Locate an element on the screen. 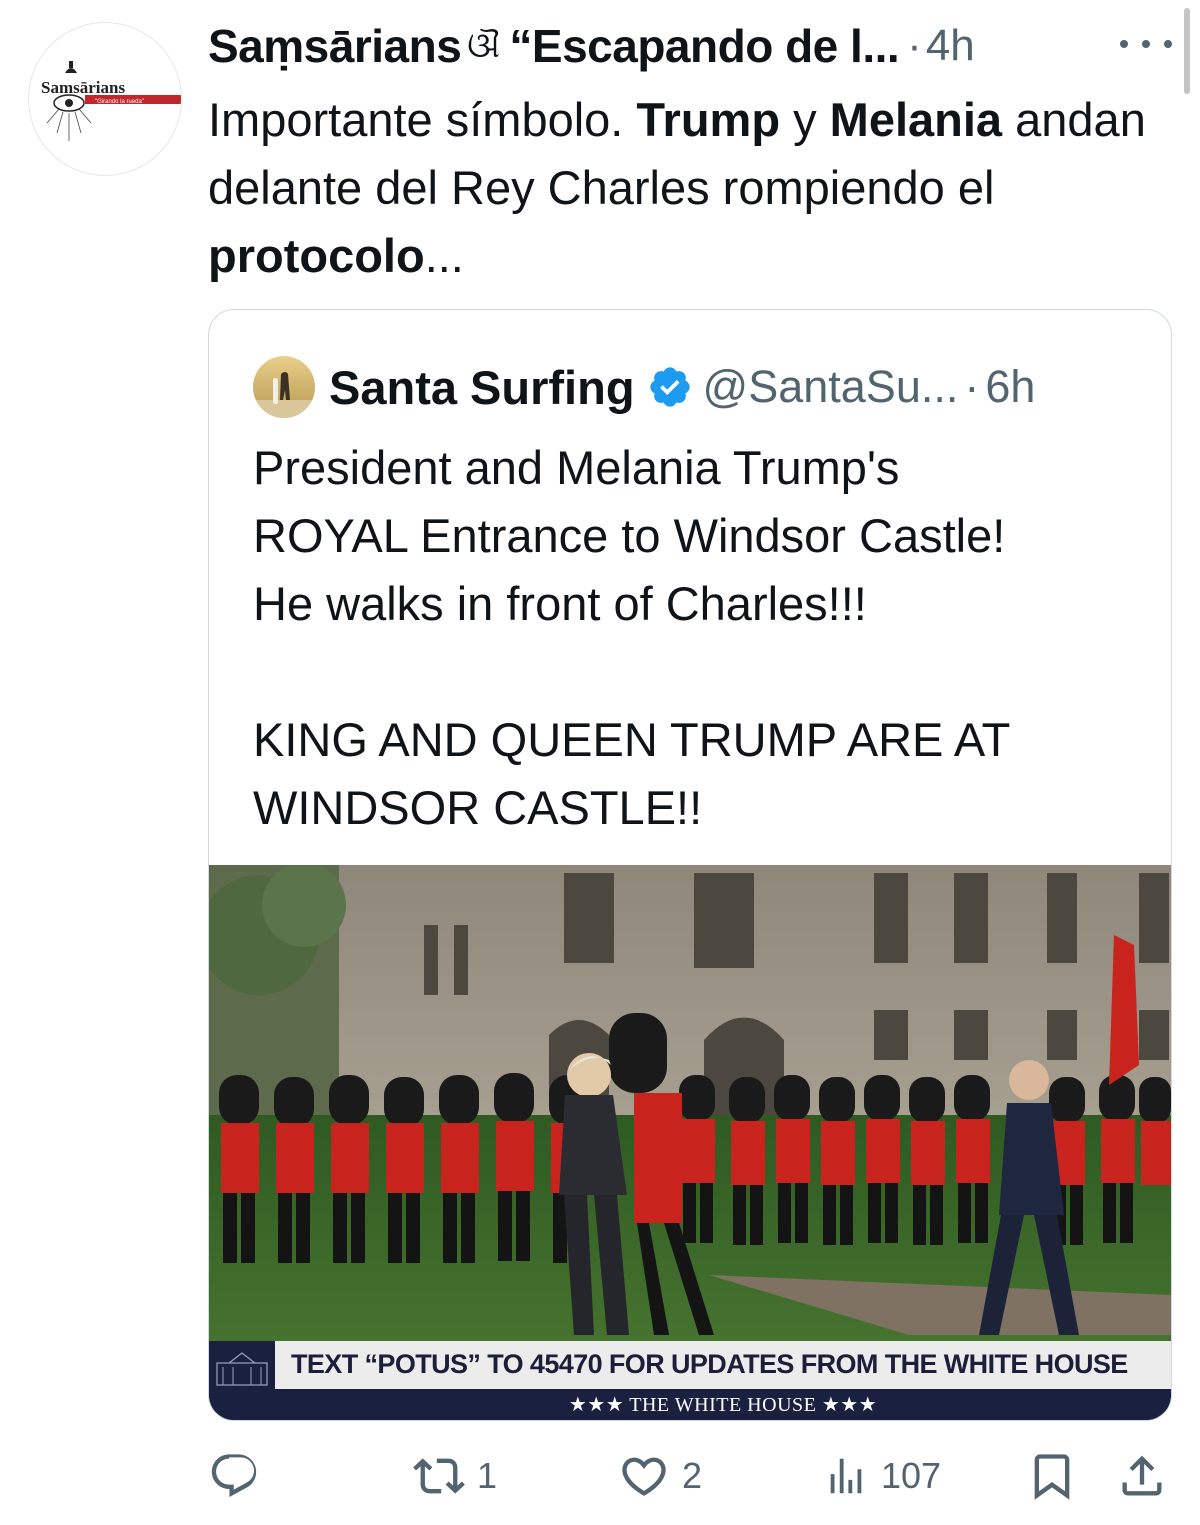 This screenshot has width=1200, height=1525. post-text-bold: Melania is located at coordinates (916, 119).